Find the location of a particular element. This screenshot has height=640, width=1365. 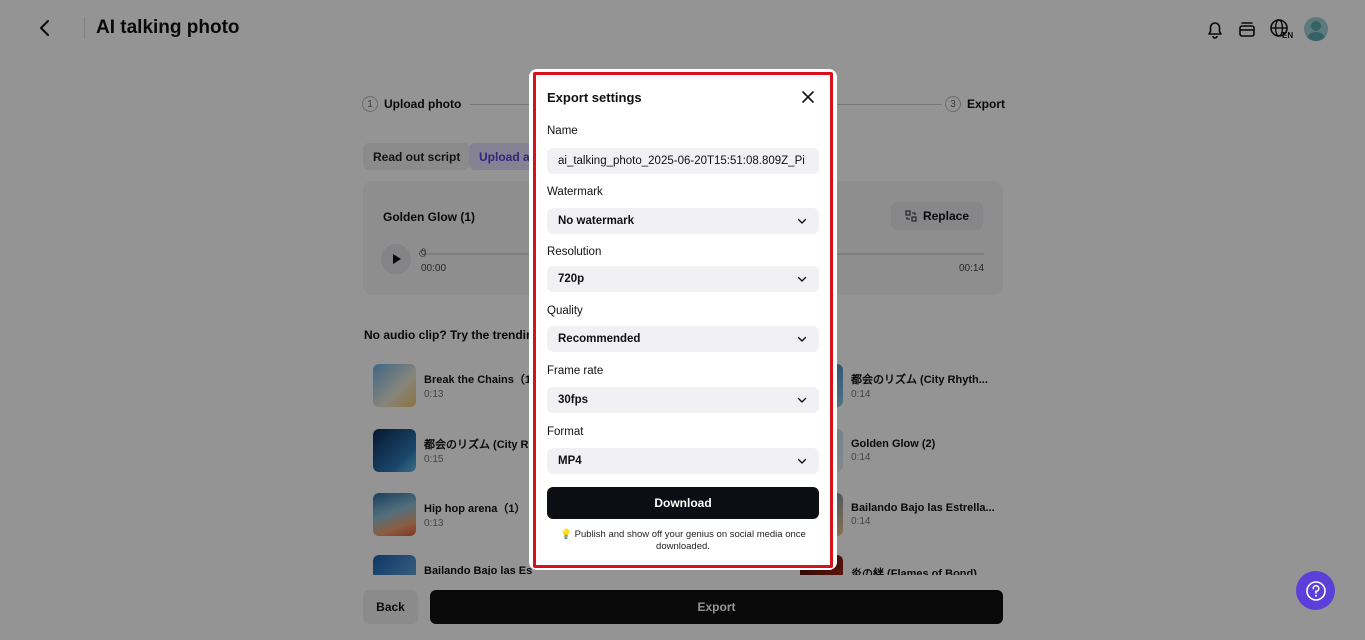

close-icon is located at coordinates (808, 97).